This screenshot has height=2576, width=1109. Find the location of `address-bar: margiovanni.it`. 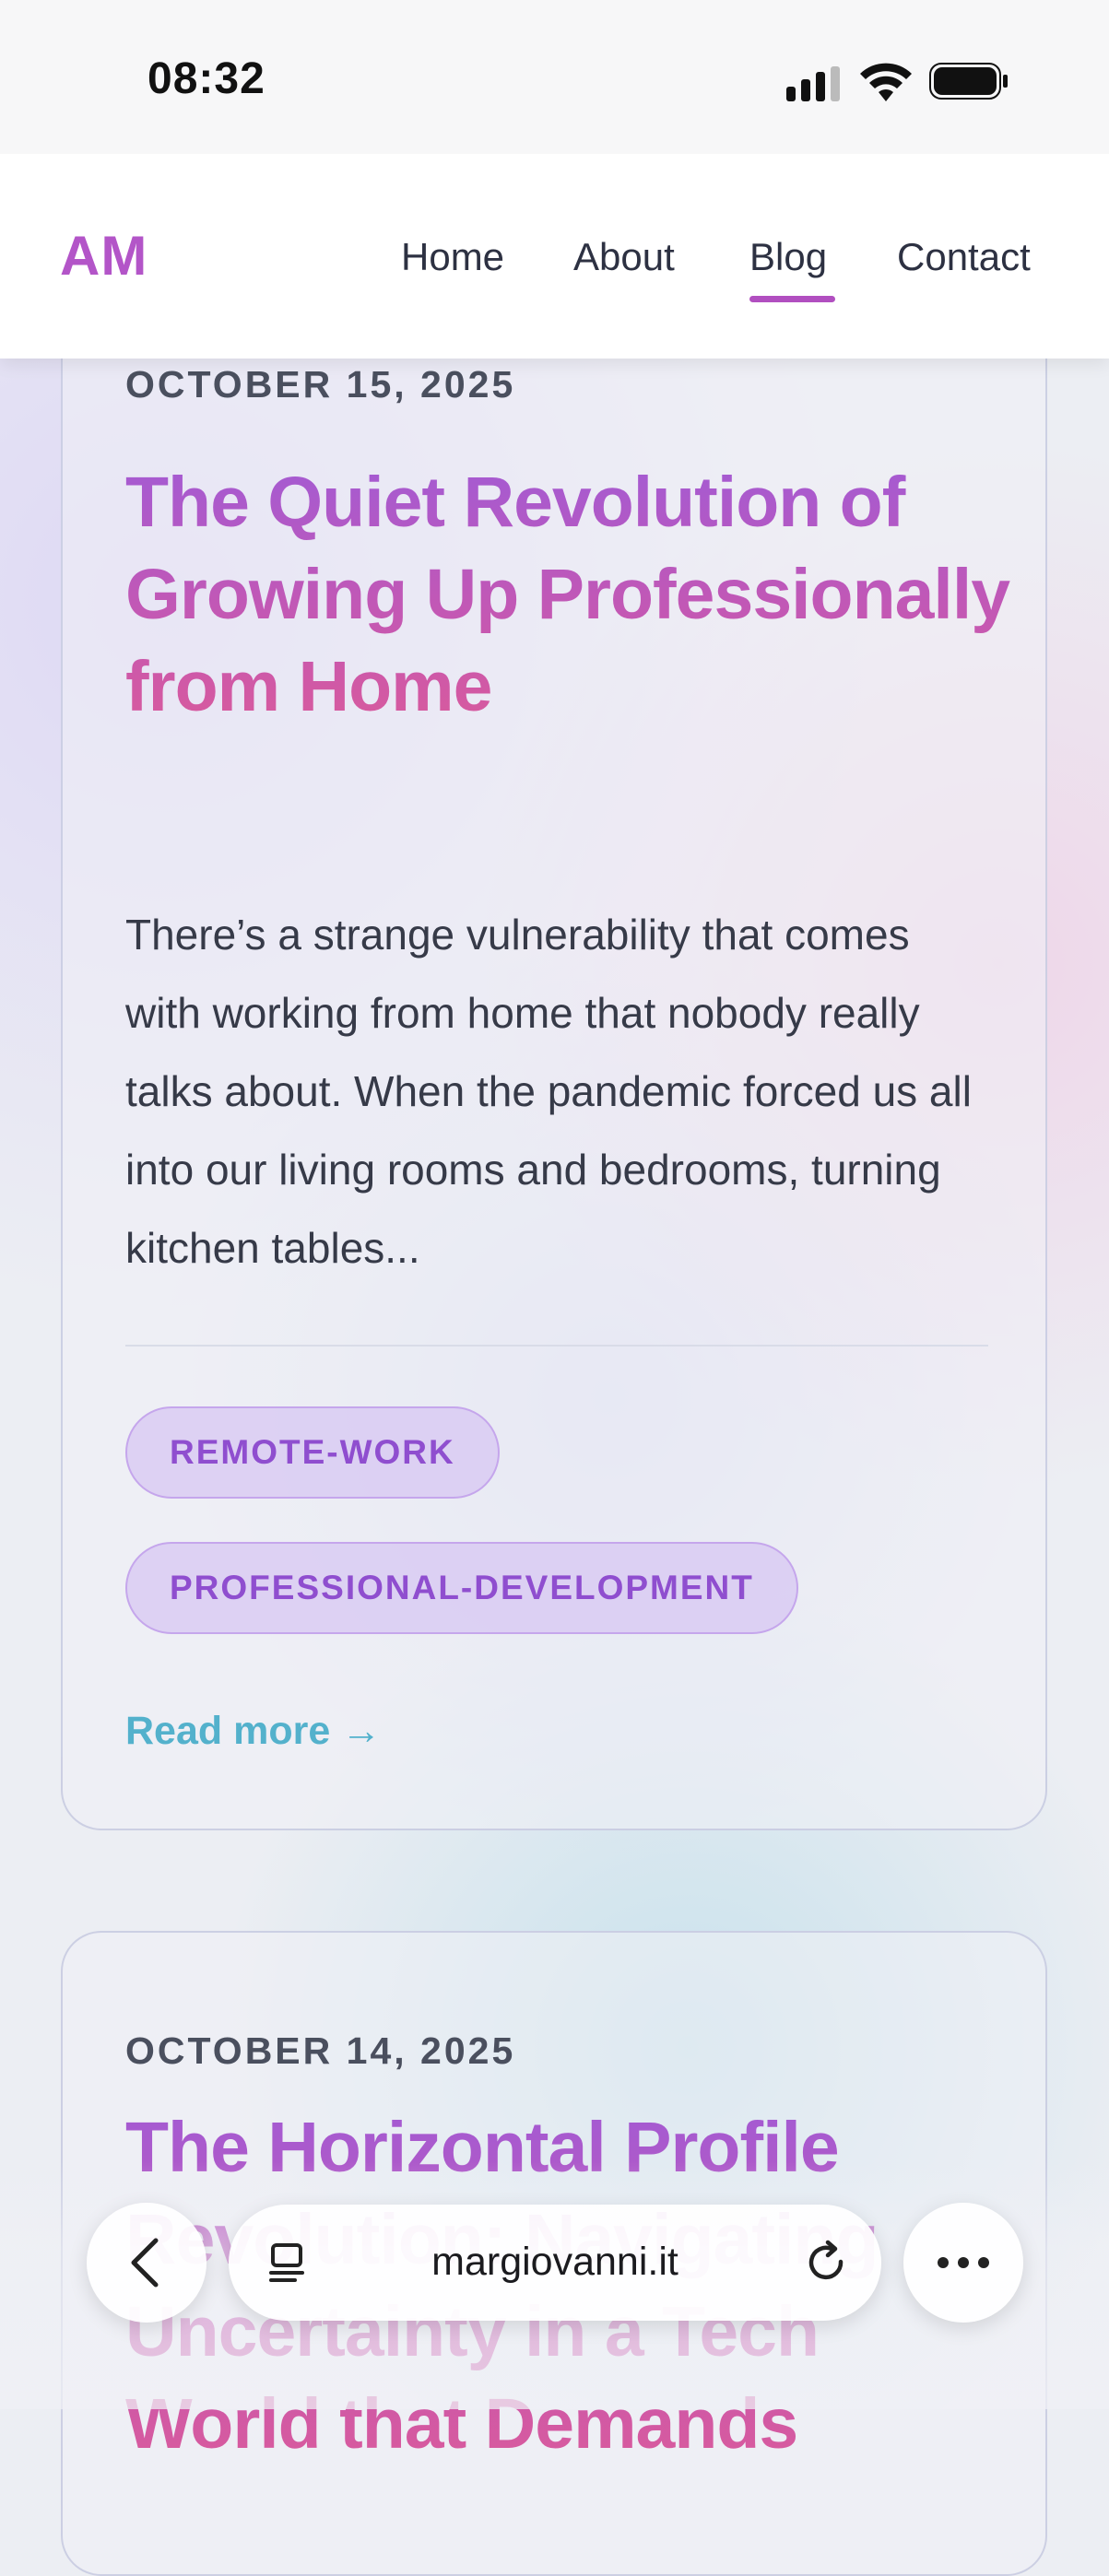

address-bar: margiovanni.it is located at coordinates (555, 2263).